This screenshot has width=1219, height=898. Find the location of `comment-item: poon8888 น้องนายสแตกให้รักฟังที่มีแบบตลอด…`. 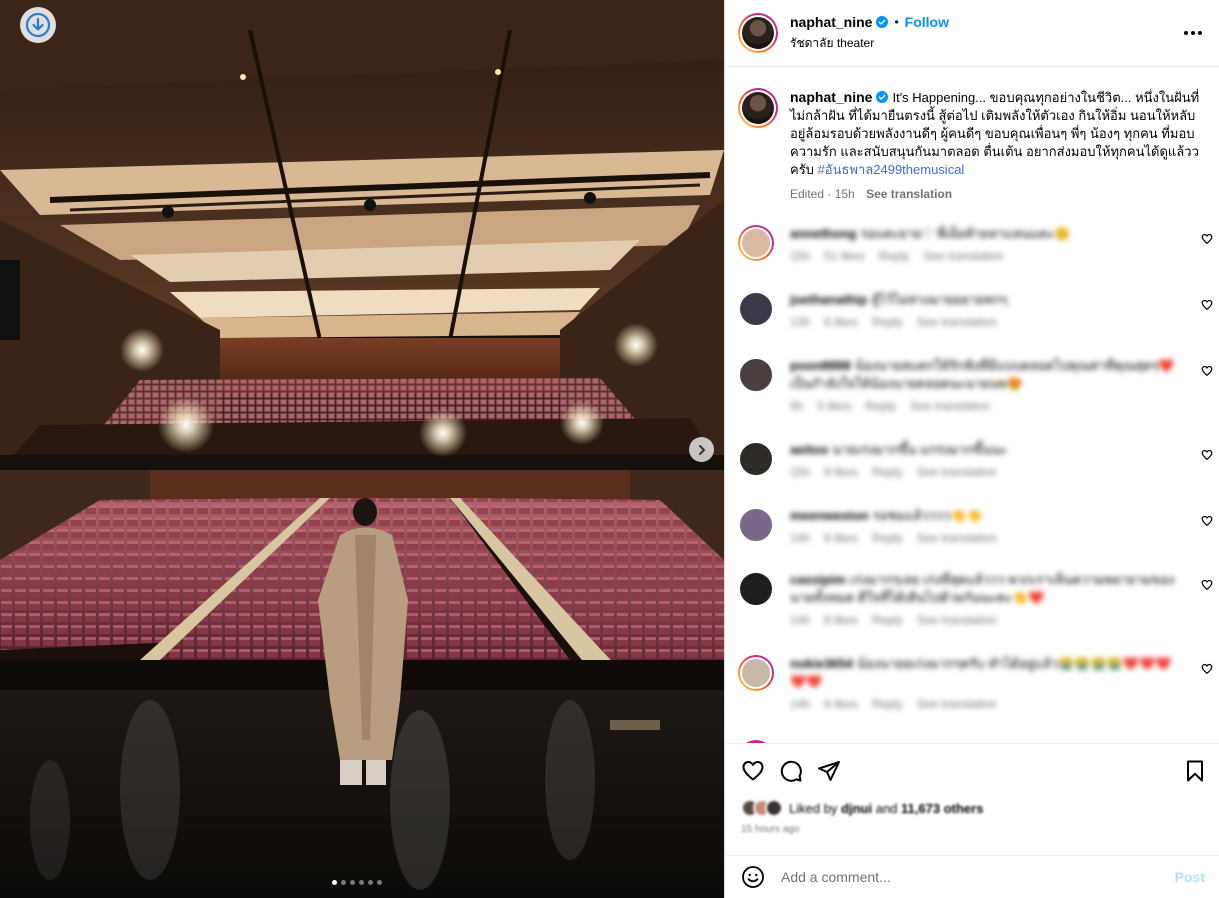

comment-item: poon8888 น้องนายสแตกให้รักฟังที่มีแบบตลอด… is located at coordinates (975, 385).